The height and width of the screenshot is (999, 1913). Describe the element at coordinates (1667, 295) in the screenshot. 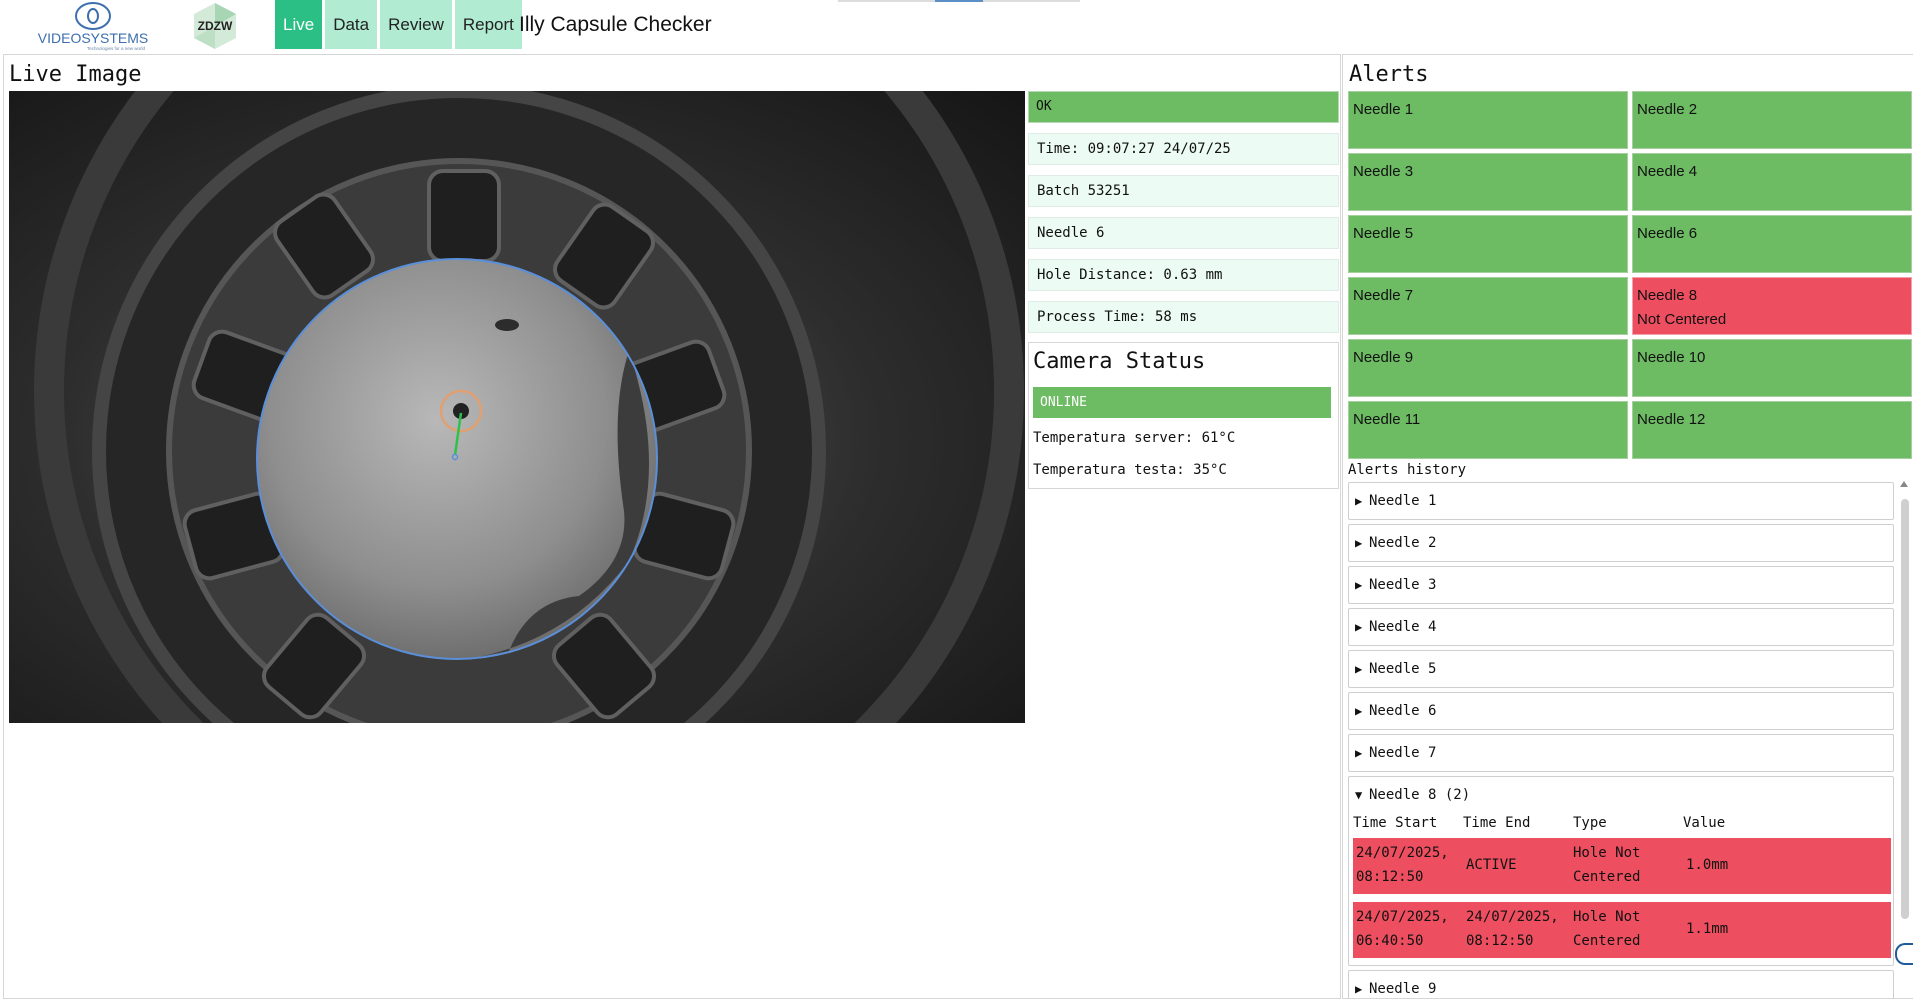

I see `alert-tile-label: Needle 8` at that location.